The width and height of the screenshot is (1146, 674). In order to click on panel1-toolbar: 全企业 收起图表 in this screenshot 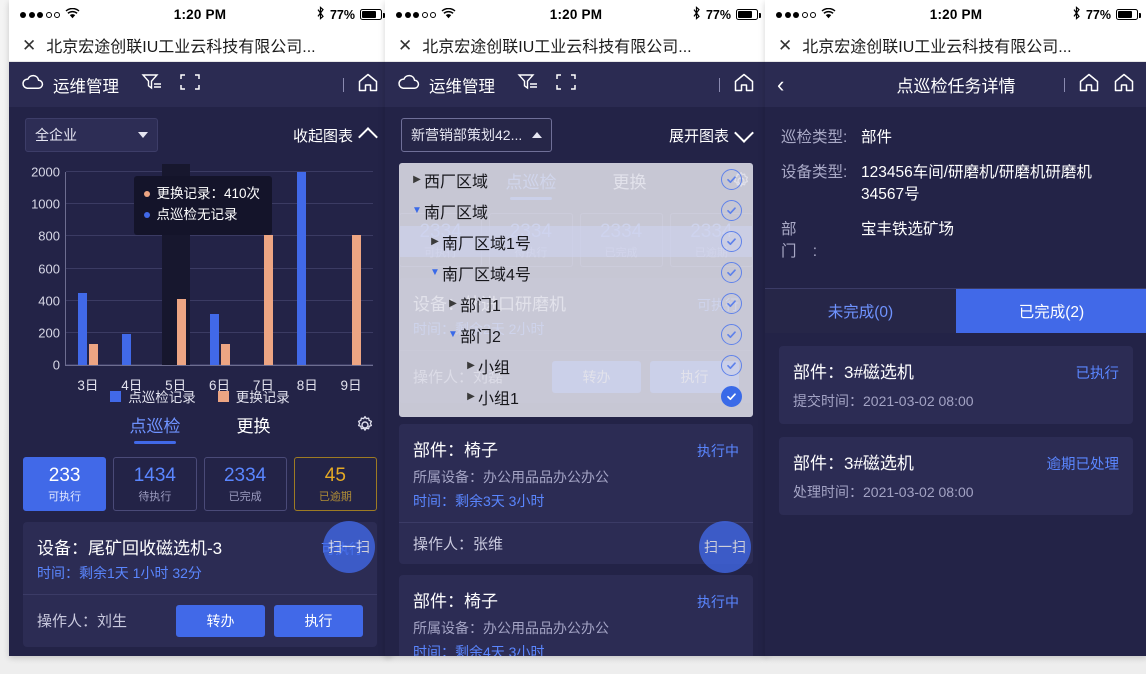, I will do `click(200, 132)`.